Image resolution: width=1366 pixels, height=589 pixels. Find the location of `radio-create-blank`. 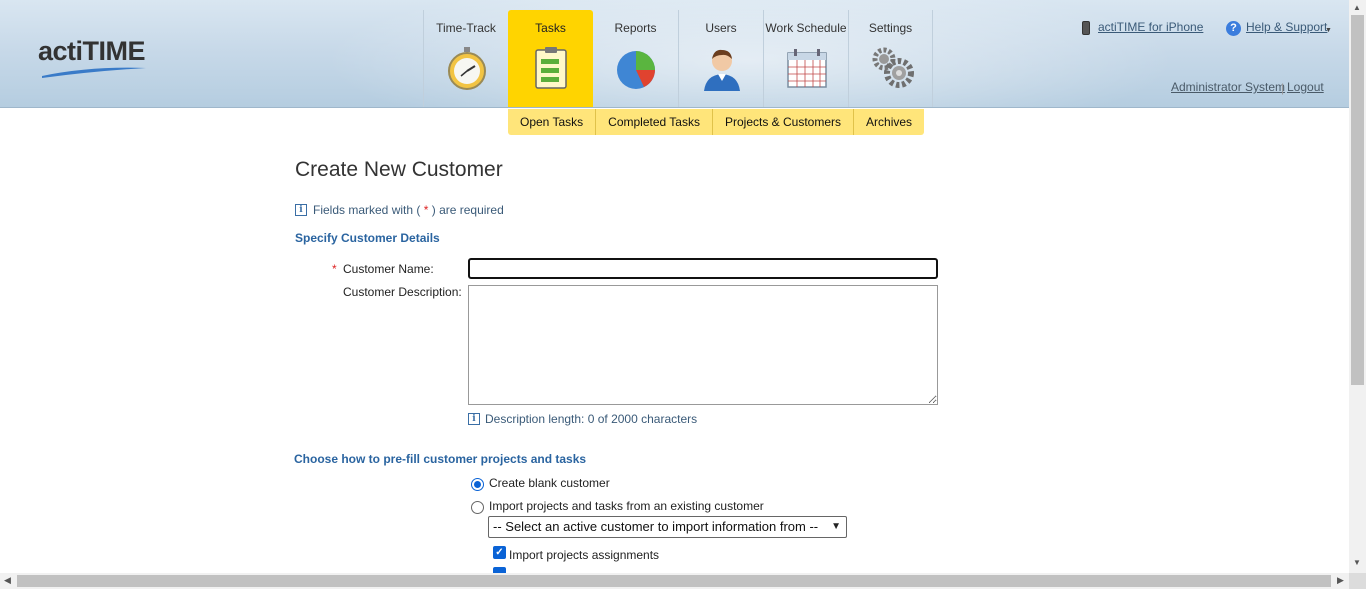

radio-create-blank is located at coordinates (477, 484).